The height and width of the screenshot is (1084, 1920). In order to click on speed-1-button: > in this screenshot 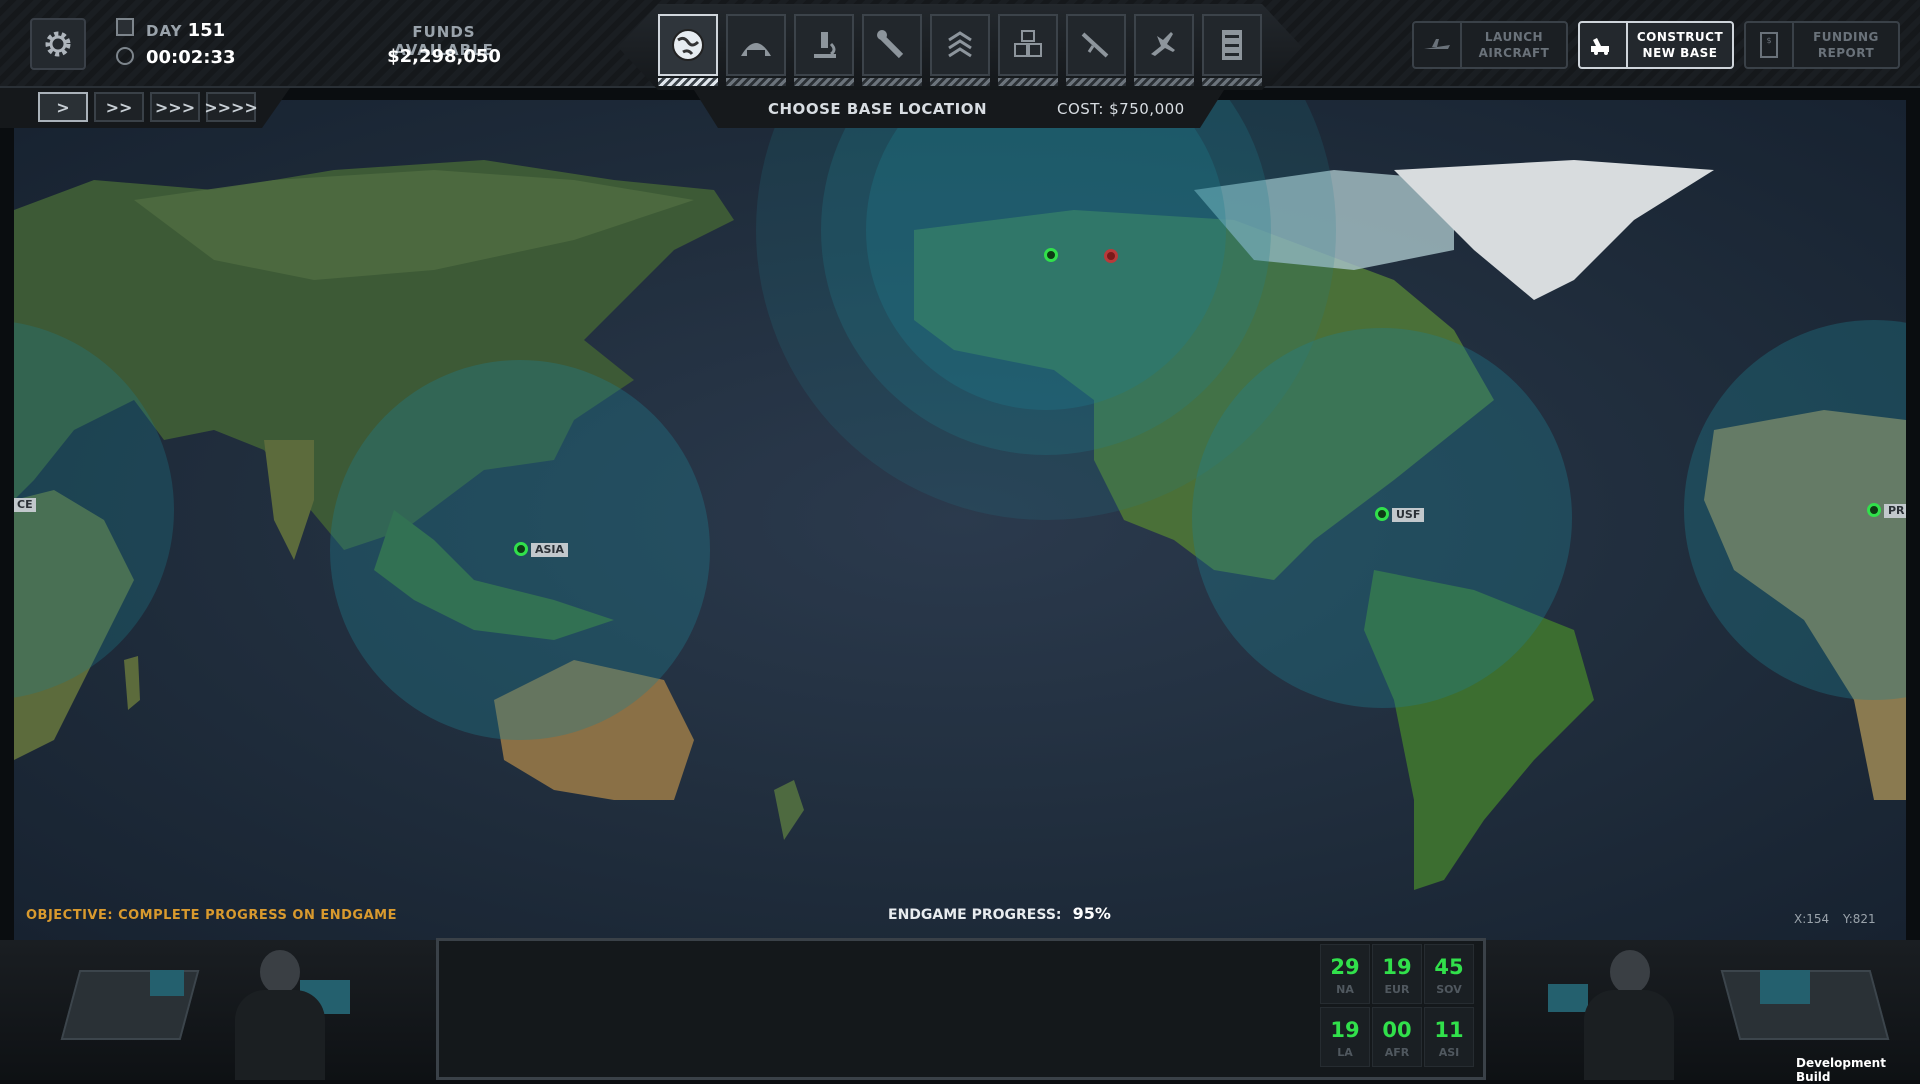, I will do `click(63, 107)`.